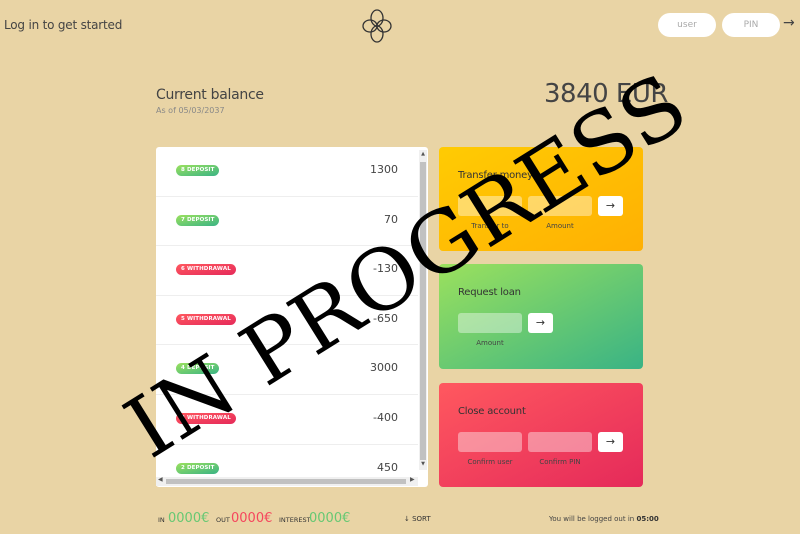 The height and width of the screenshot is (534, 800). Describe the element at coordinates (198, 170) in the screenshot. I see `movement-type: 8 DEPOSIT` at that location.